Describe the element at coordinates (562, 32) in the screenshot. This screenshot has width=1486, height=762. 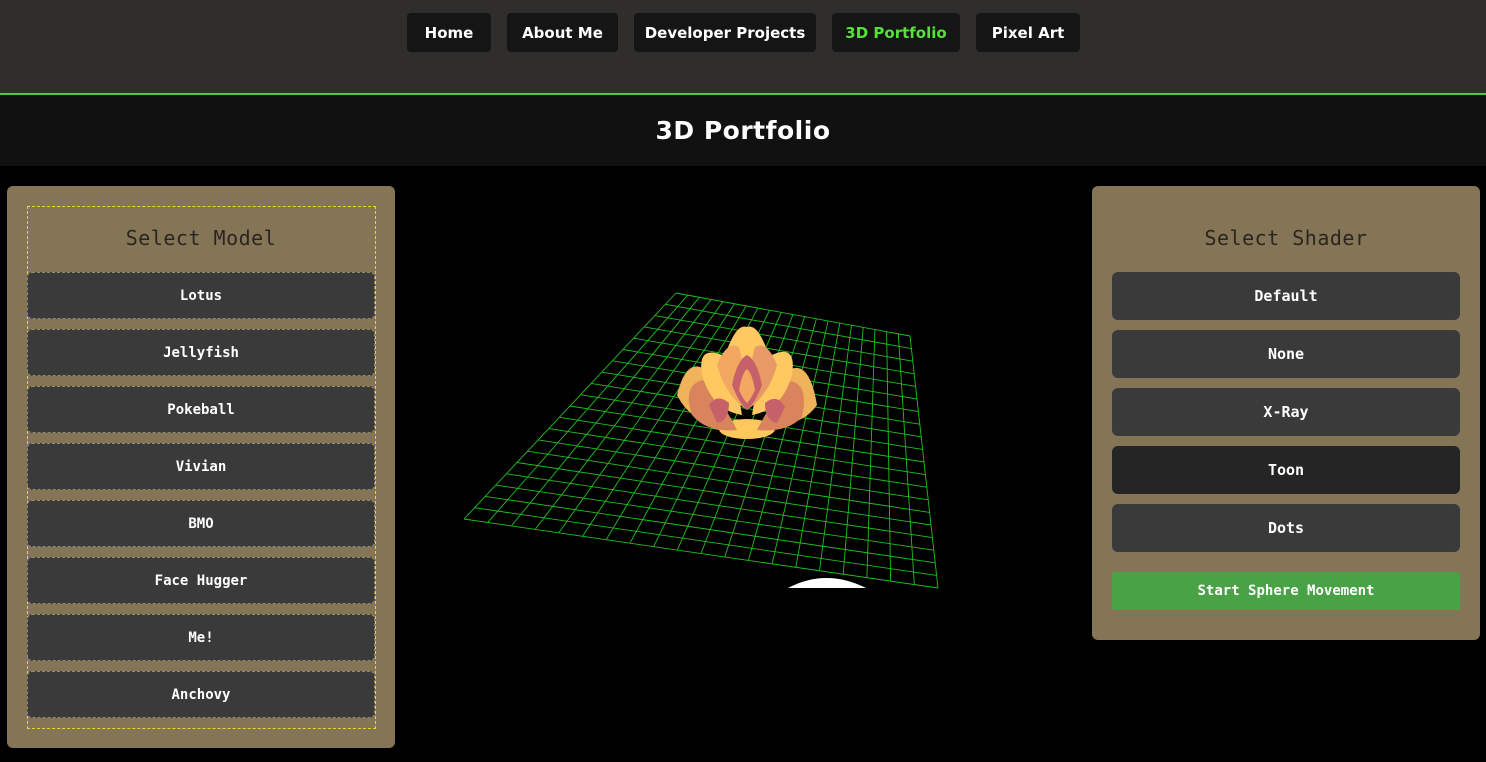
I see `nav-about-me: About Me` at that location.